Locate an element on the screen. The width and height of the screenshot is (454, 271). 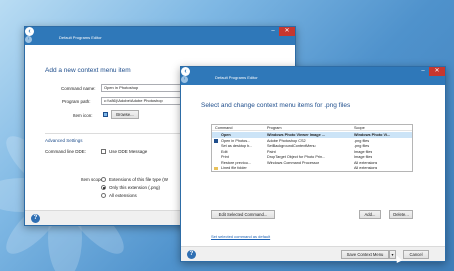
column-header-program: Program is located at coordinates (274, 128).